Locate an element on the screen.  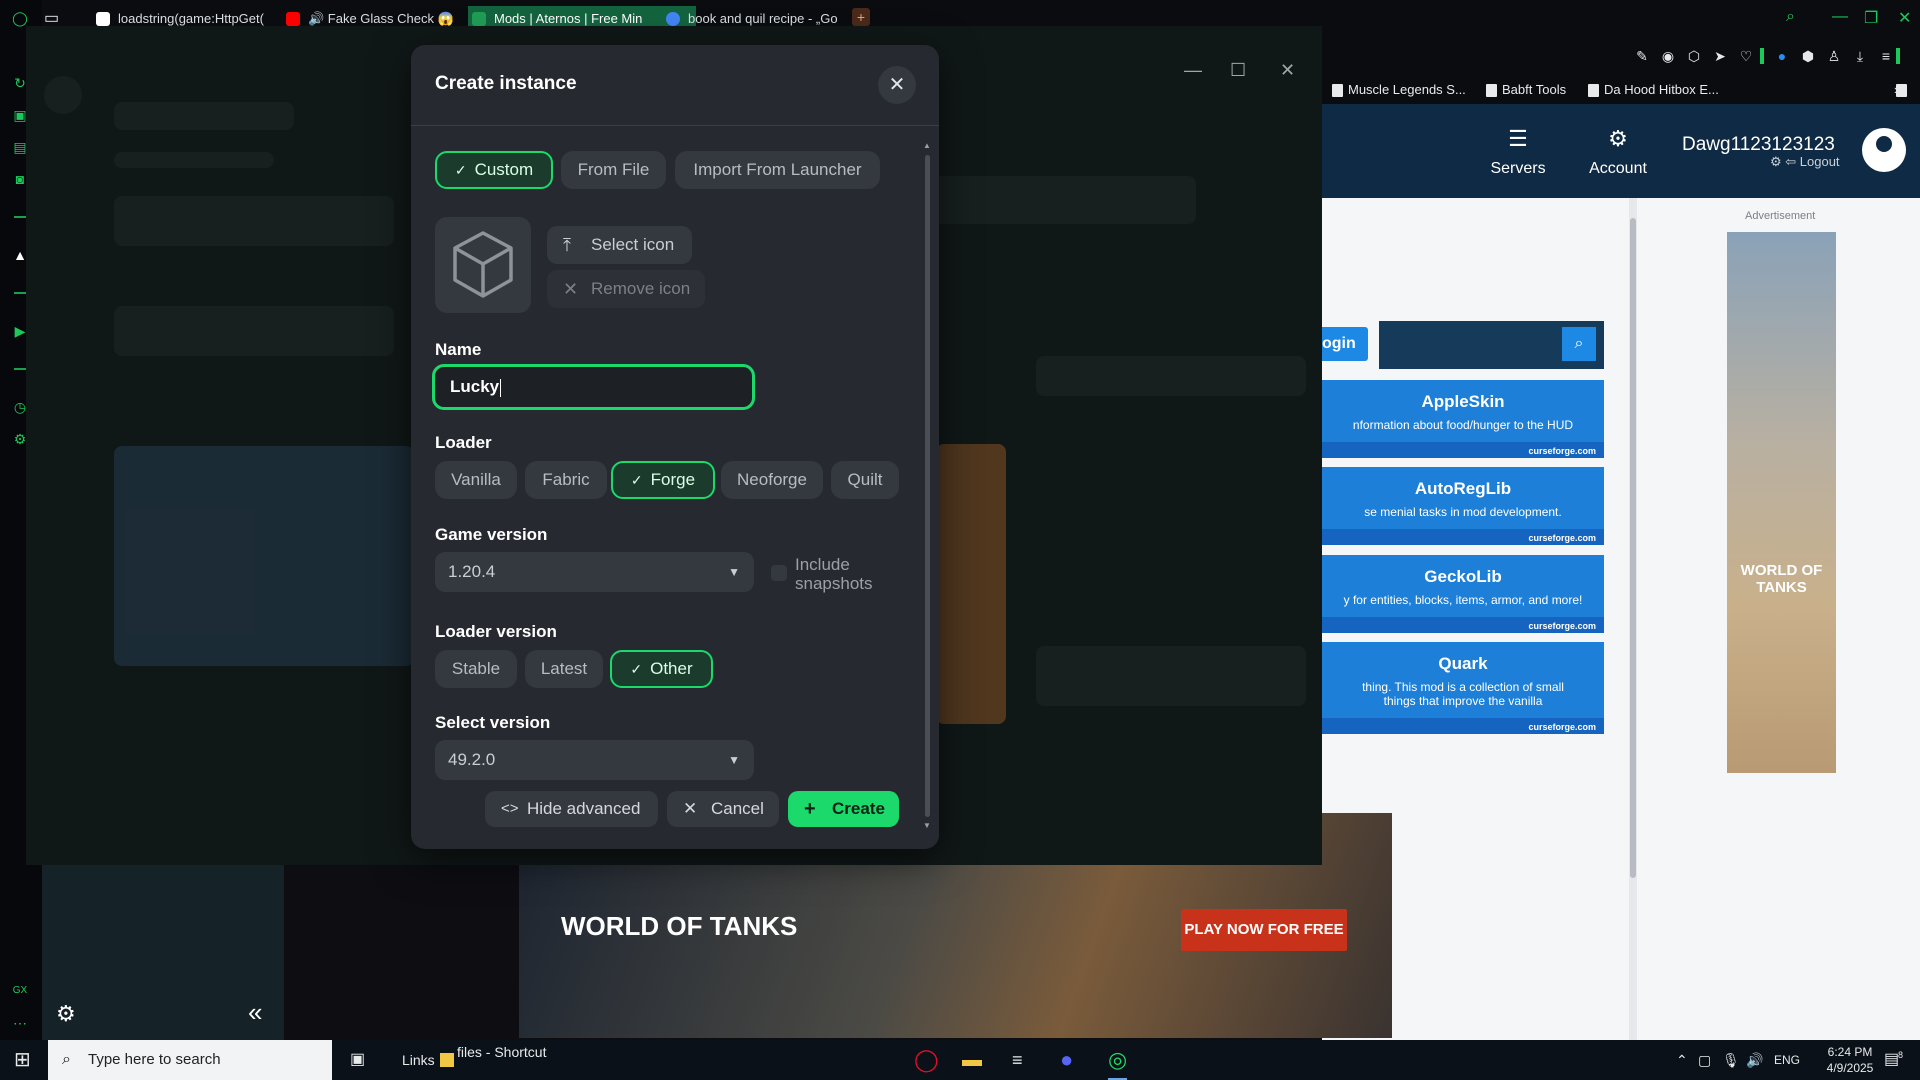
meet-icon: ▢ is located at coordinates (1704, 1060).